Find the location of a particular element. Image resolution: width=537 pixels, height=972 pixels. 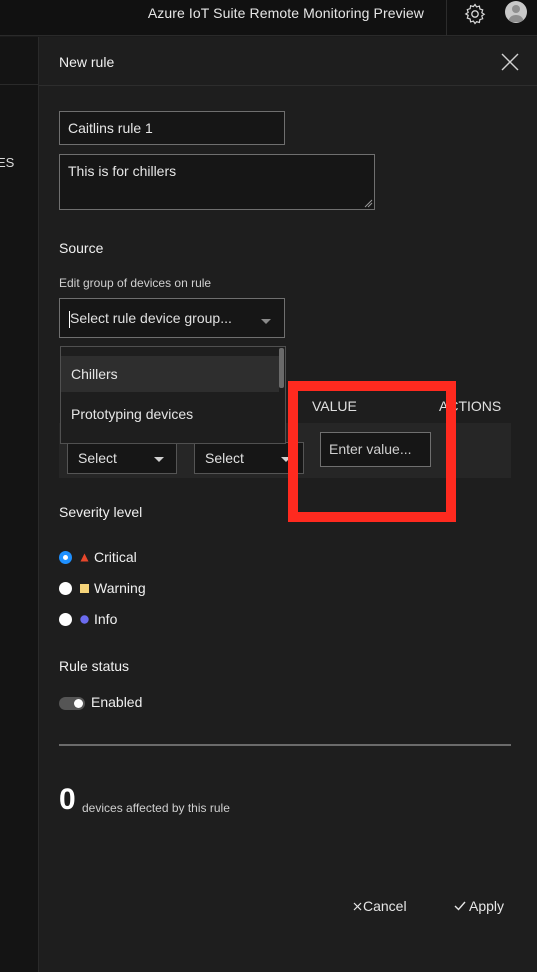

gear-icon is located at coordinates (475, 14).